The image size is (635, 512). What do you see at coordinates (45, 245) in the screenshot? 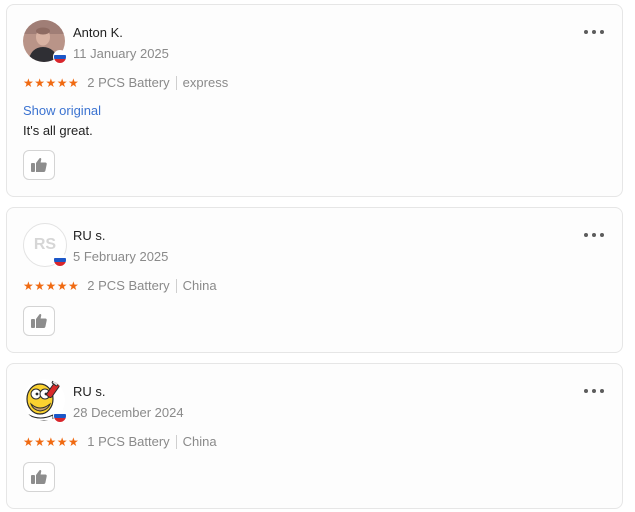
I see `avatar: RS` at bounding box center [45, 245].